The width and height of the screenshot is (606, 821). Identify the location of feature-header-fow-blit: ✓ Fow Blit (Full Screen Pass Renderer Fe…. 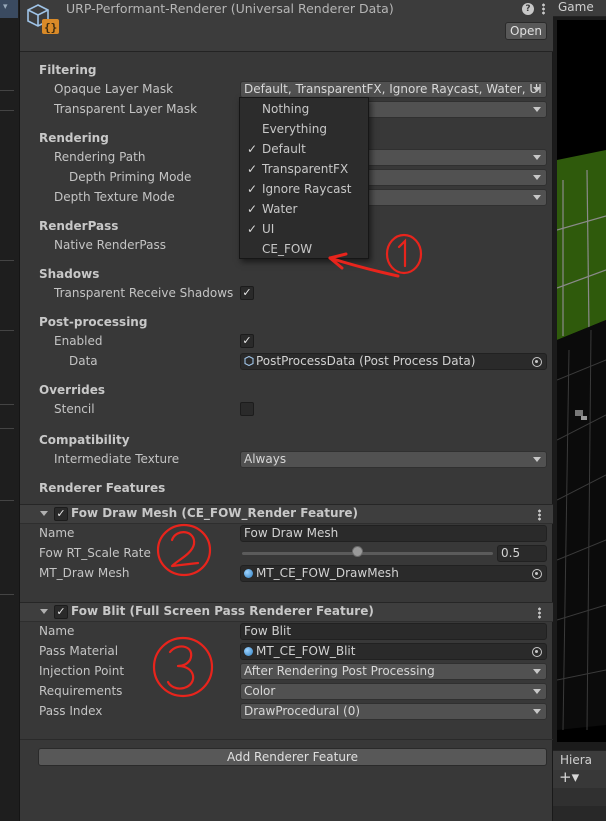
(286, 612).